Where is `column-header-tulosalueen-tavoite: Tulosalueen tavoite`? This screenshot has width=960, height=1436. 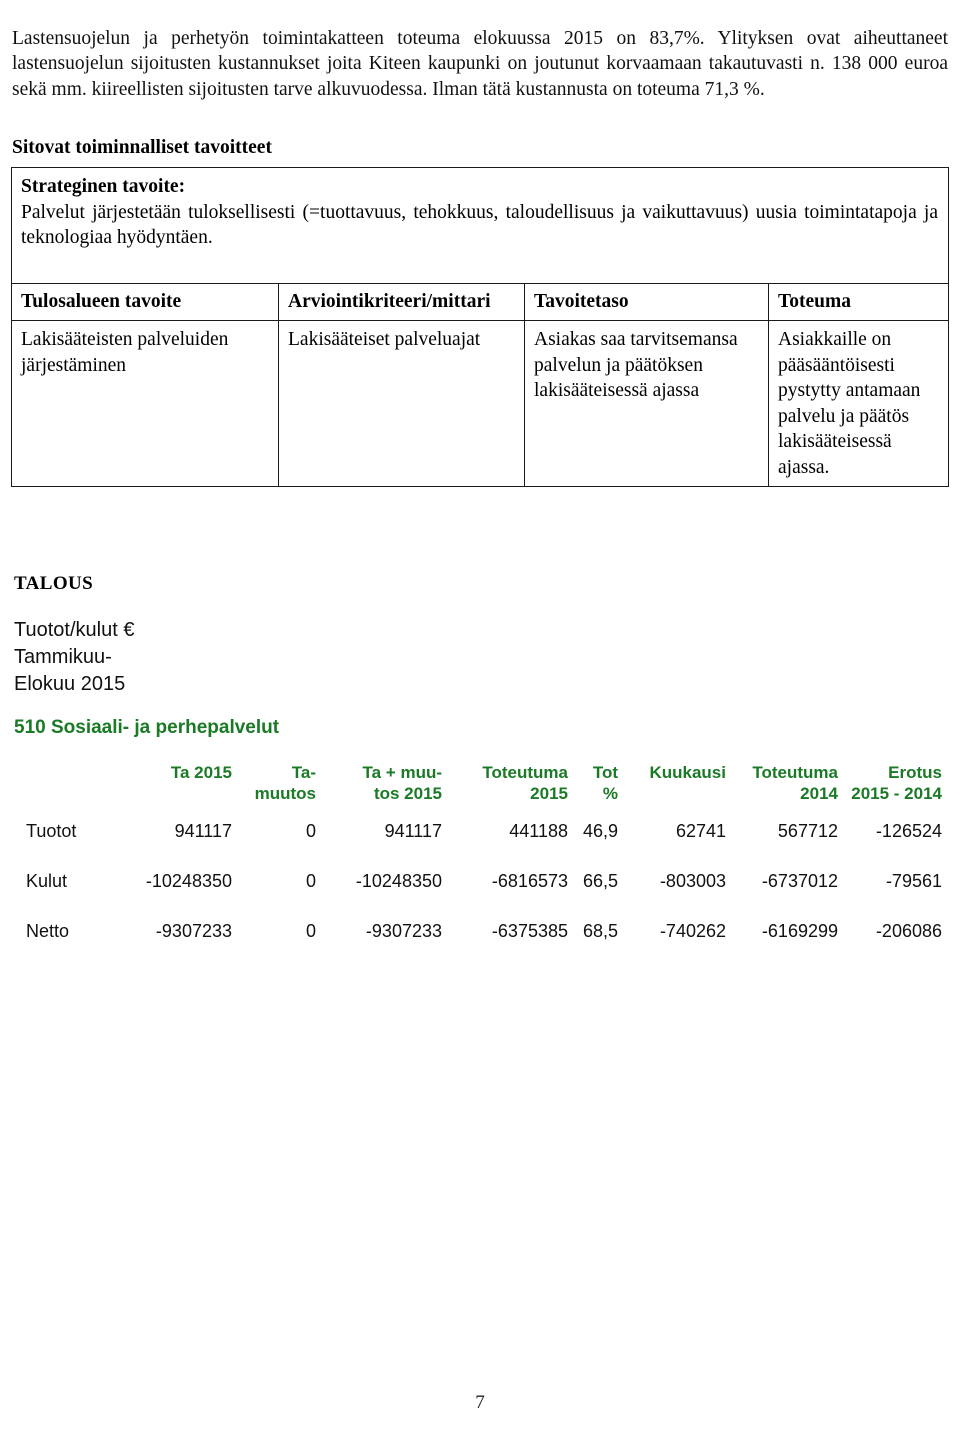
column-header-tulosalueen-tavoite: Tulosalueen tavoite is located at coordinates (145, 302).